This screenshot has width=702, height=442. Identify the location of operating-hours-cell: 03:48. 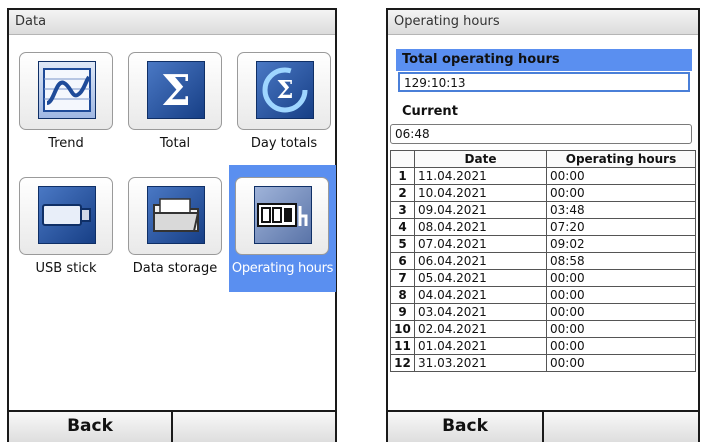
(621, 210).